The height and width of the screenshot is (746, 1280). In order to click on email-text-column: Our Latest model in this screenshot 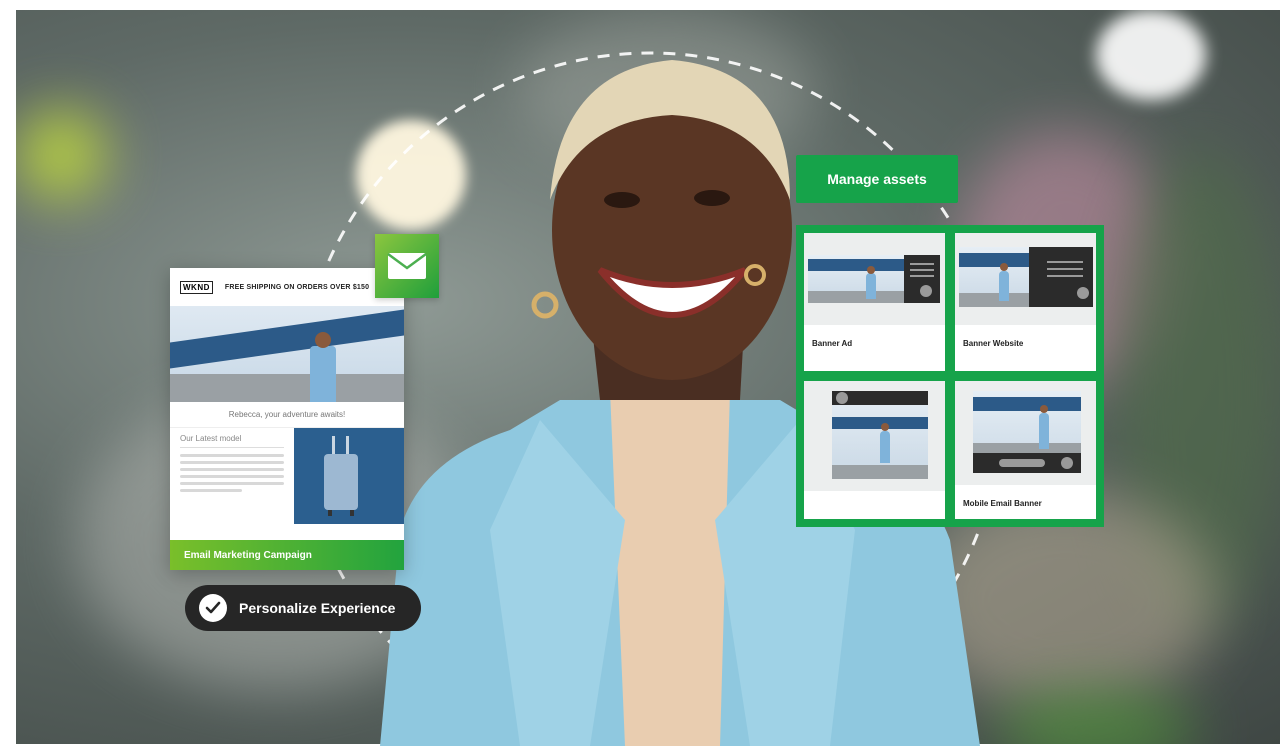, I will do `click(232, 476)`.